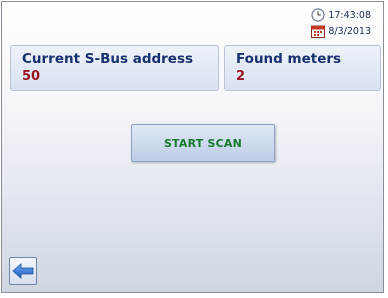  I want to click on time-display: 17:43:08, so click(341, 15).